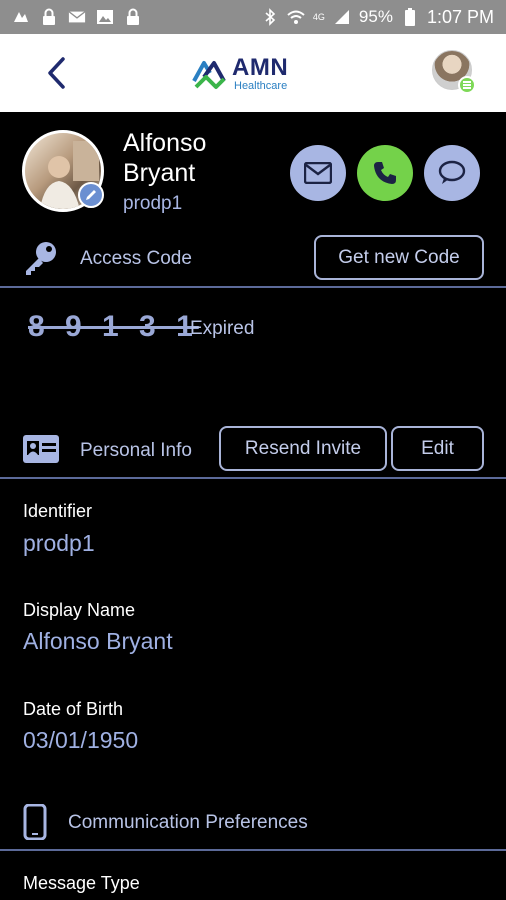 The image size is (506, 900). What do you see at coordinates (460, 16) in the screenshot?
I see `clock: 1:07 PM` at bounding box center [460, 16].